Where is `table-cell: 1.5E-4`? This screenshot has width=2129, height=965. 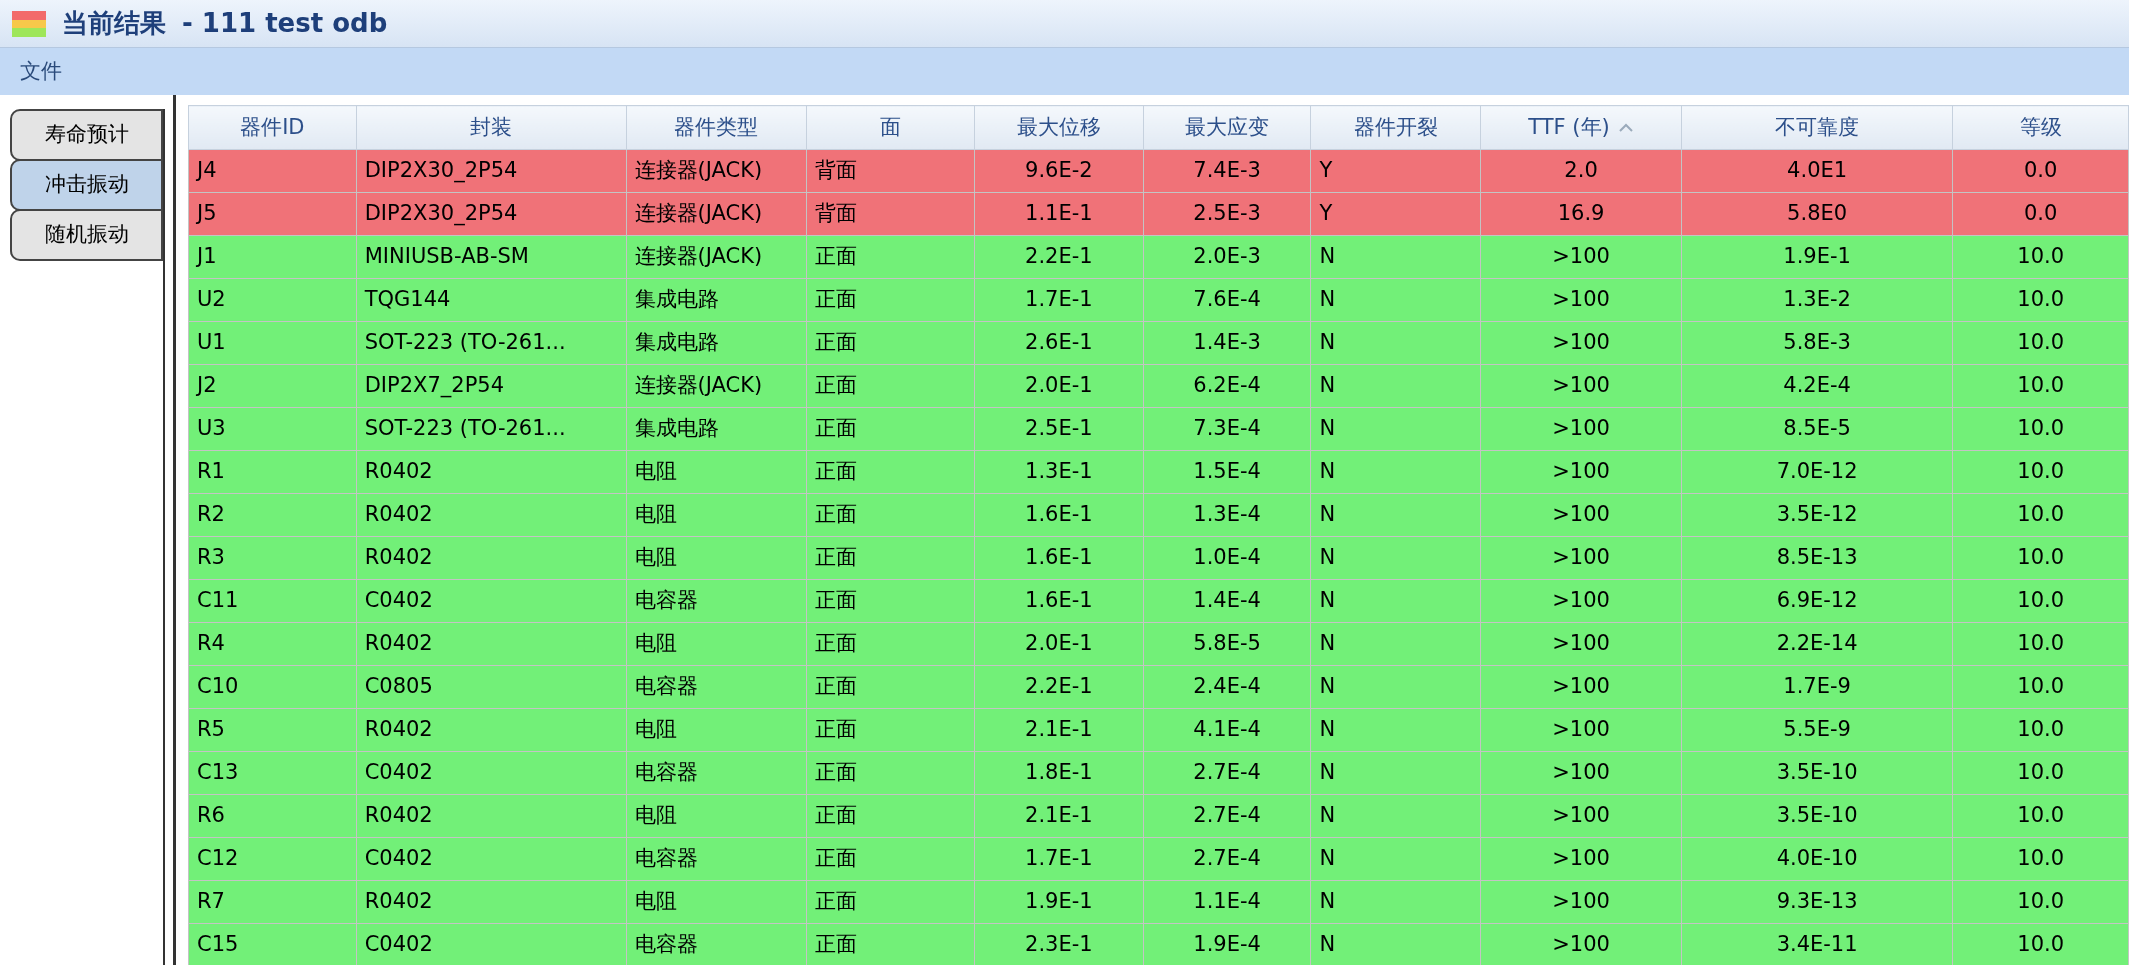 table-cell: 1.5E-4 is located at coordinates (1227, 472).